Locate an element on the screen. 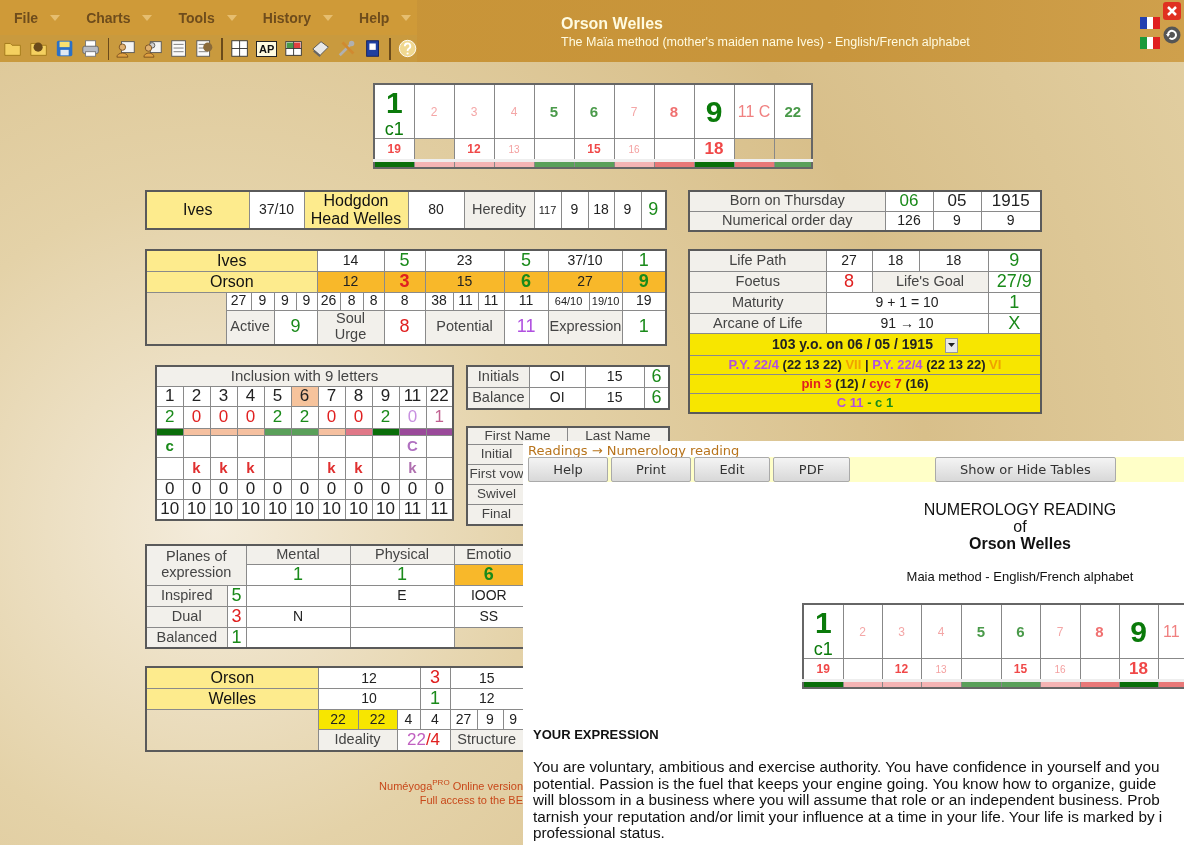  value-cell: 5 is located at coordinates (526, 261).